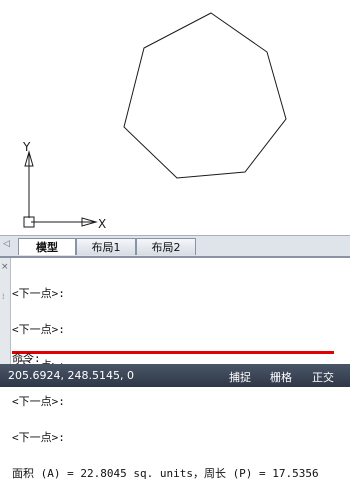  What do you see at coordinates (240, 377) in the screenshot?
I see `snap-toggle: 捕捉` at bounding box center [240, 377].